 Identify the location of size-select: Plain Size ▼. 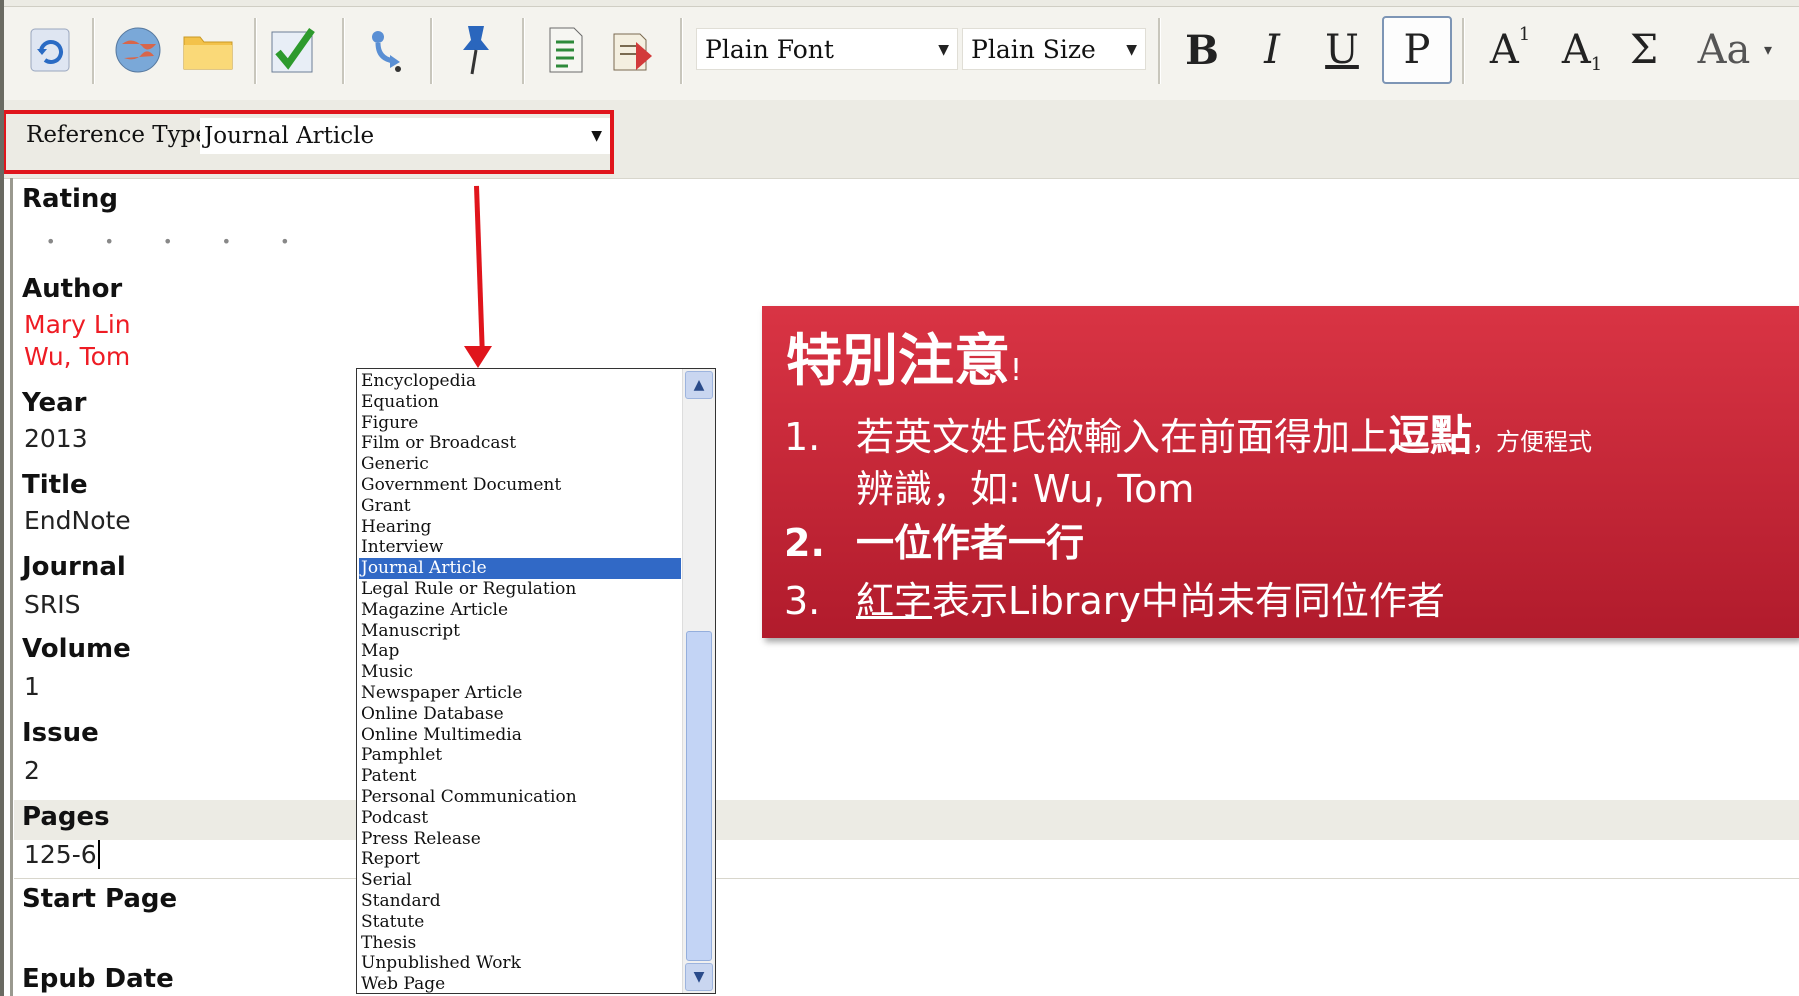
(1054, 49).